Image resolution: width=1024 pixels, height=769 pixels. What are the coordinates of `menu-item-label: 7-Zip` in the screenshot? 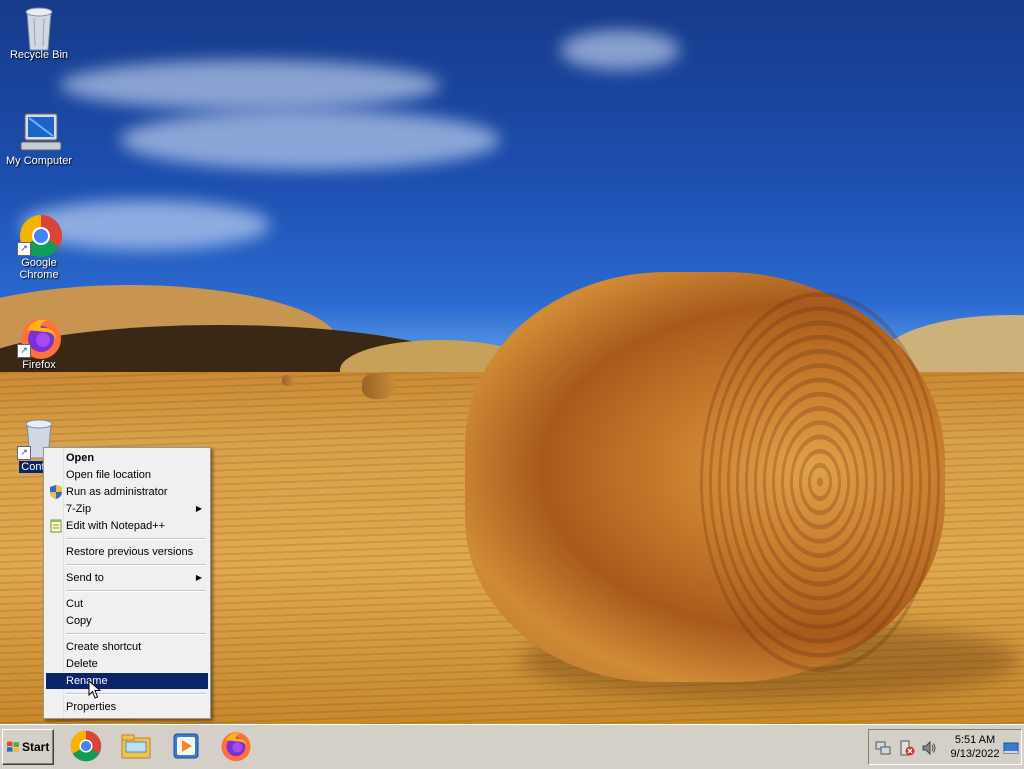 It's located at (79, 509).